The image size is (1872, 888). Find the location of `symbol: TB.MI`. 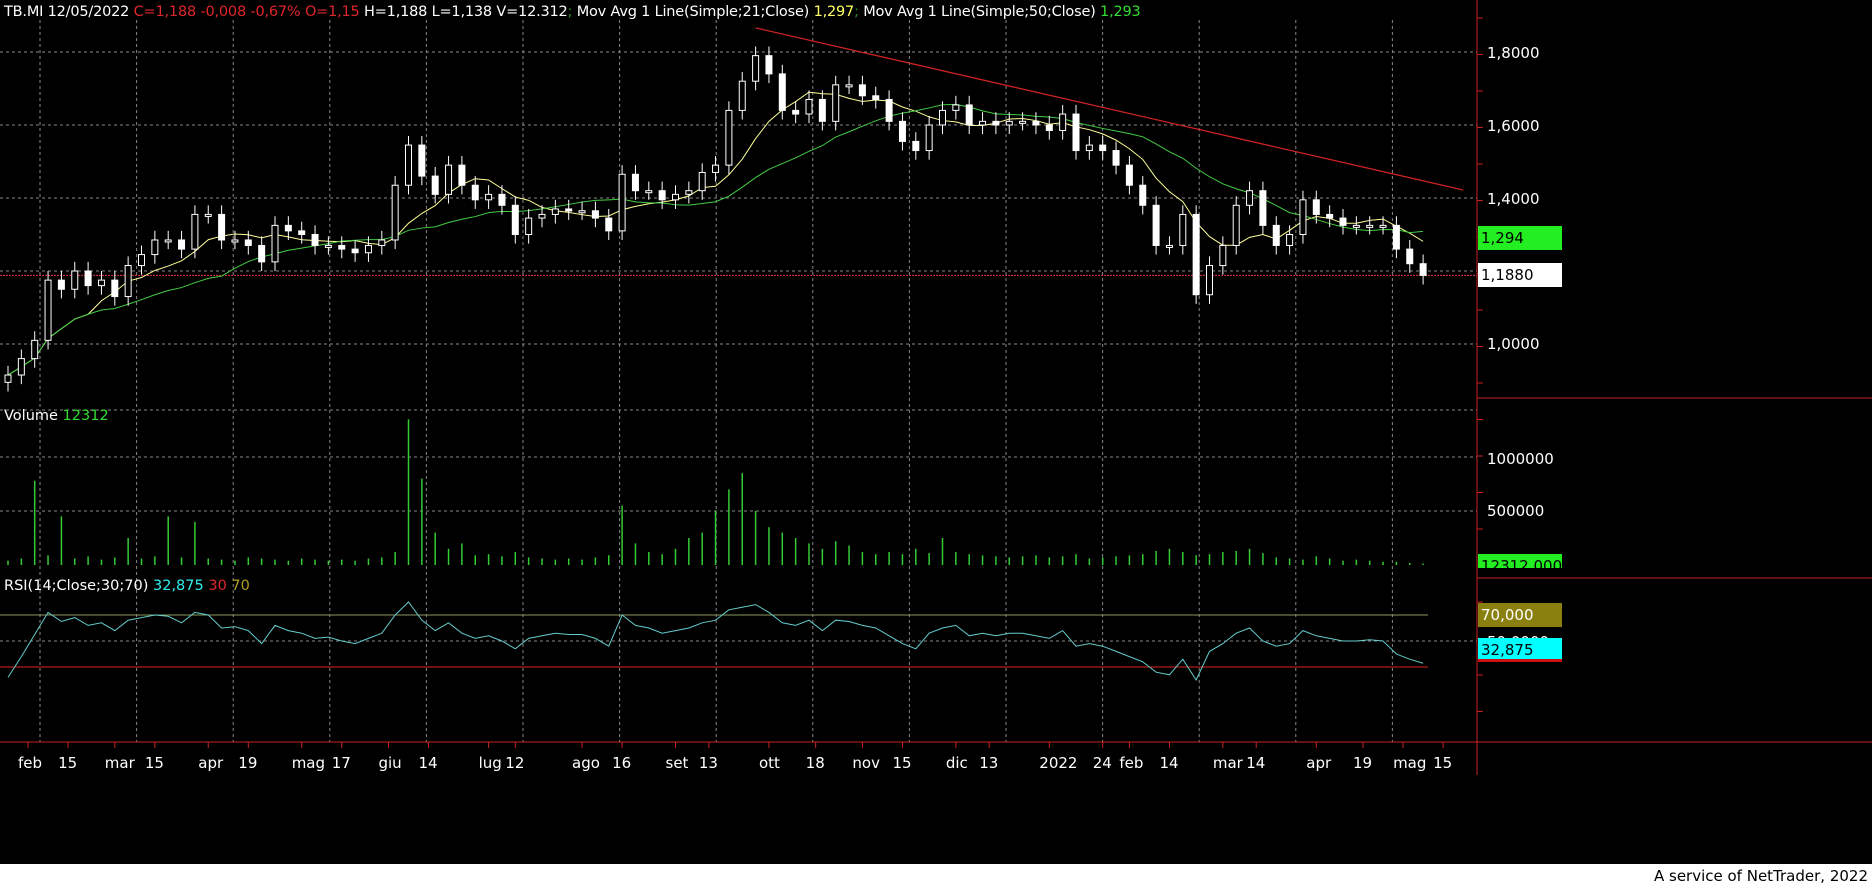

symbol: TB.MI is located at coordinates (24, 12).